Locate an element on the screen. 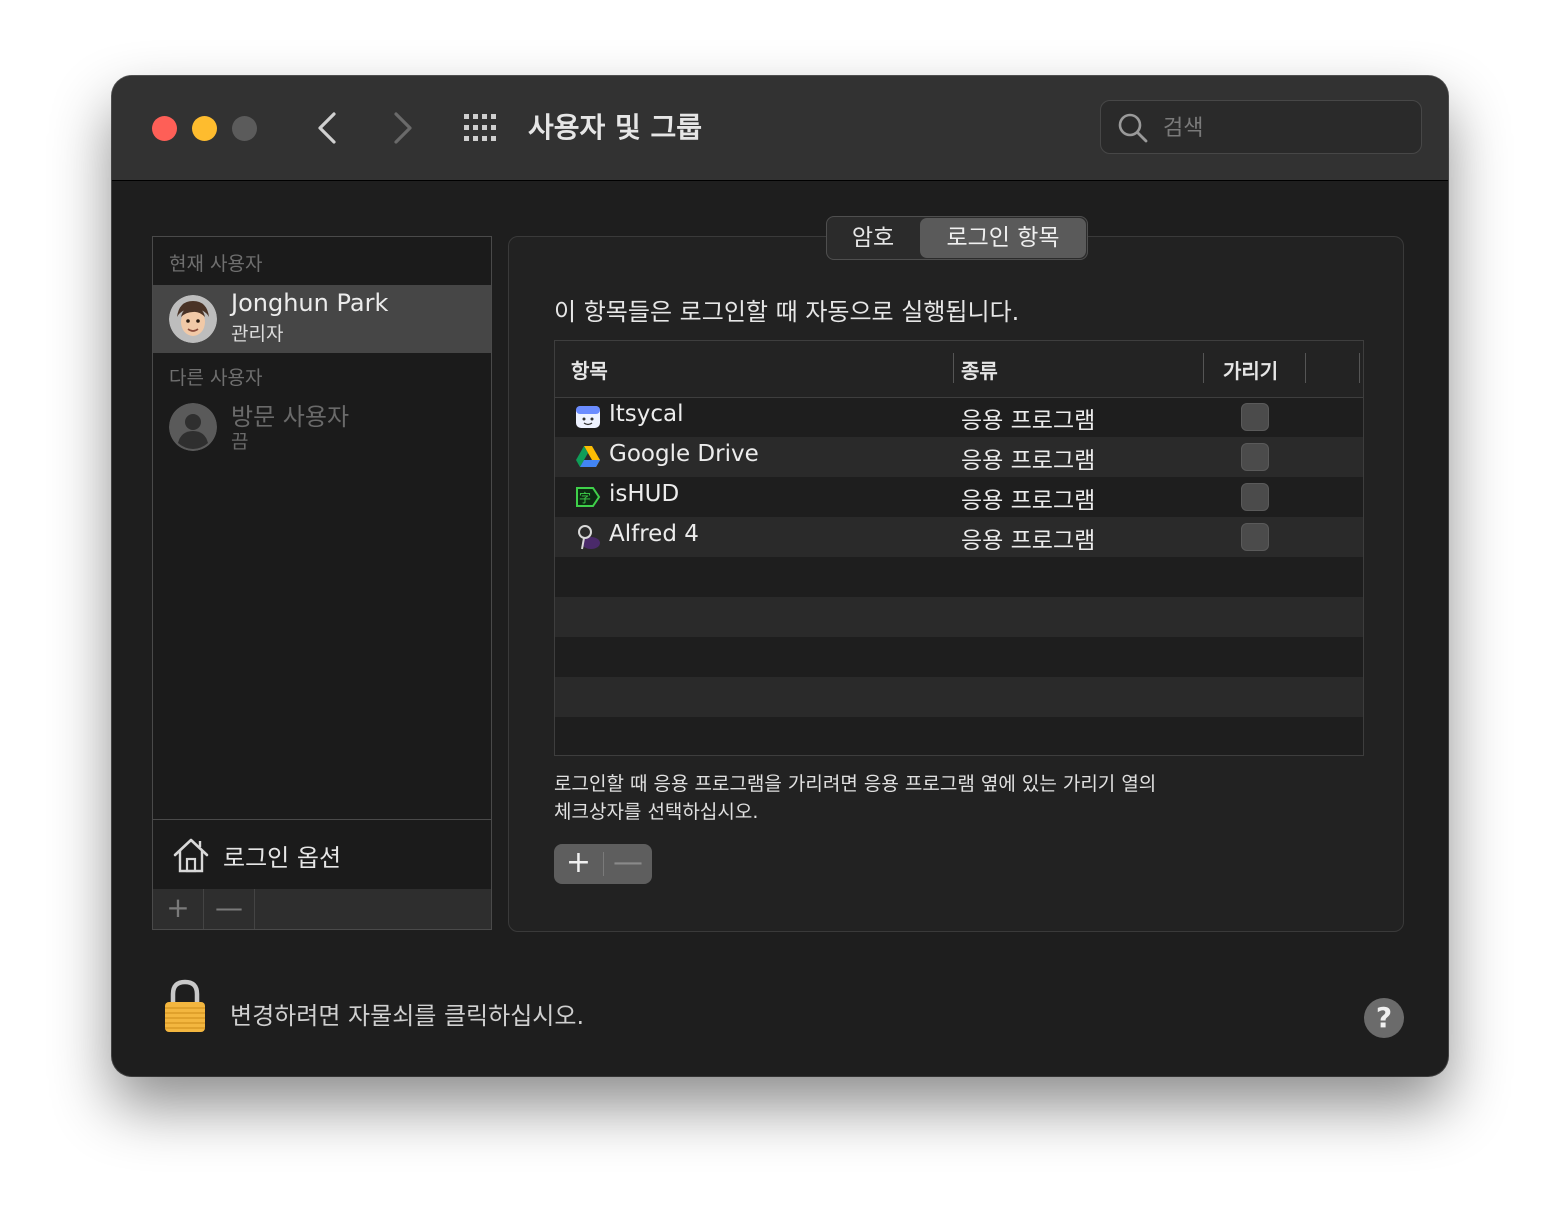 Image resolution: width=1560 pixels, height=1224 pixels. ishud-icon: 字 is located at coordinates (588, 497).